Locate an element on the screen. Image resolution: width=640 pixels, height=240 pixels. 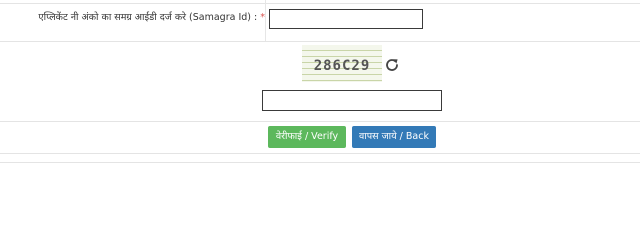
captcha-image: 286C29 is located at coordinates (342, 63).